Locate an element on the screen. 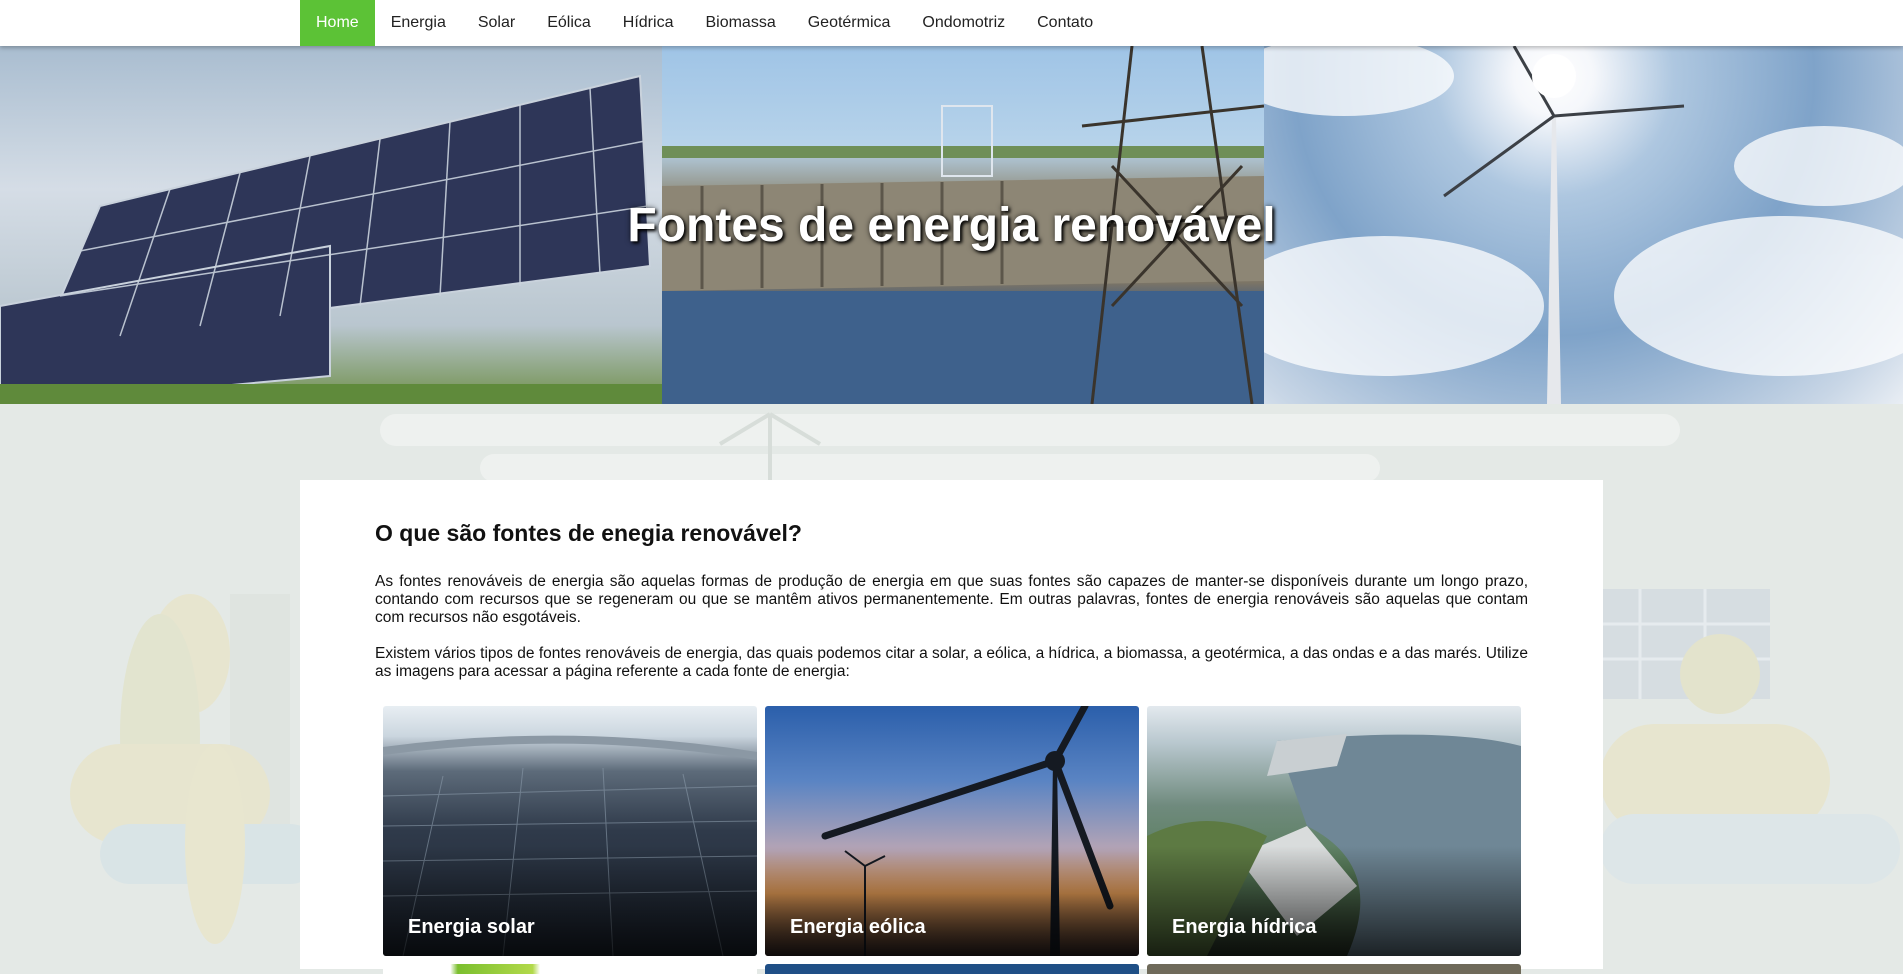  section-heading: O que são fontes de enegia renovável? is located at coordinates (588, 533).